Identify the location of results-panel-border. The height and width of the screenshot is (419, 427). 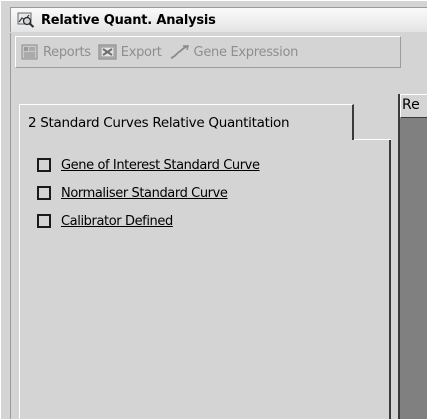
(399, 256).